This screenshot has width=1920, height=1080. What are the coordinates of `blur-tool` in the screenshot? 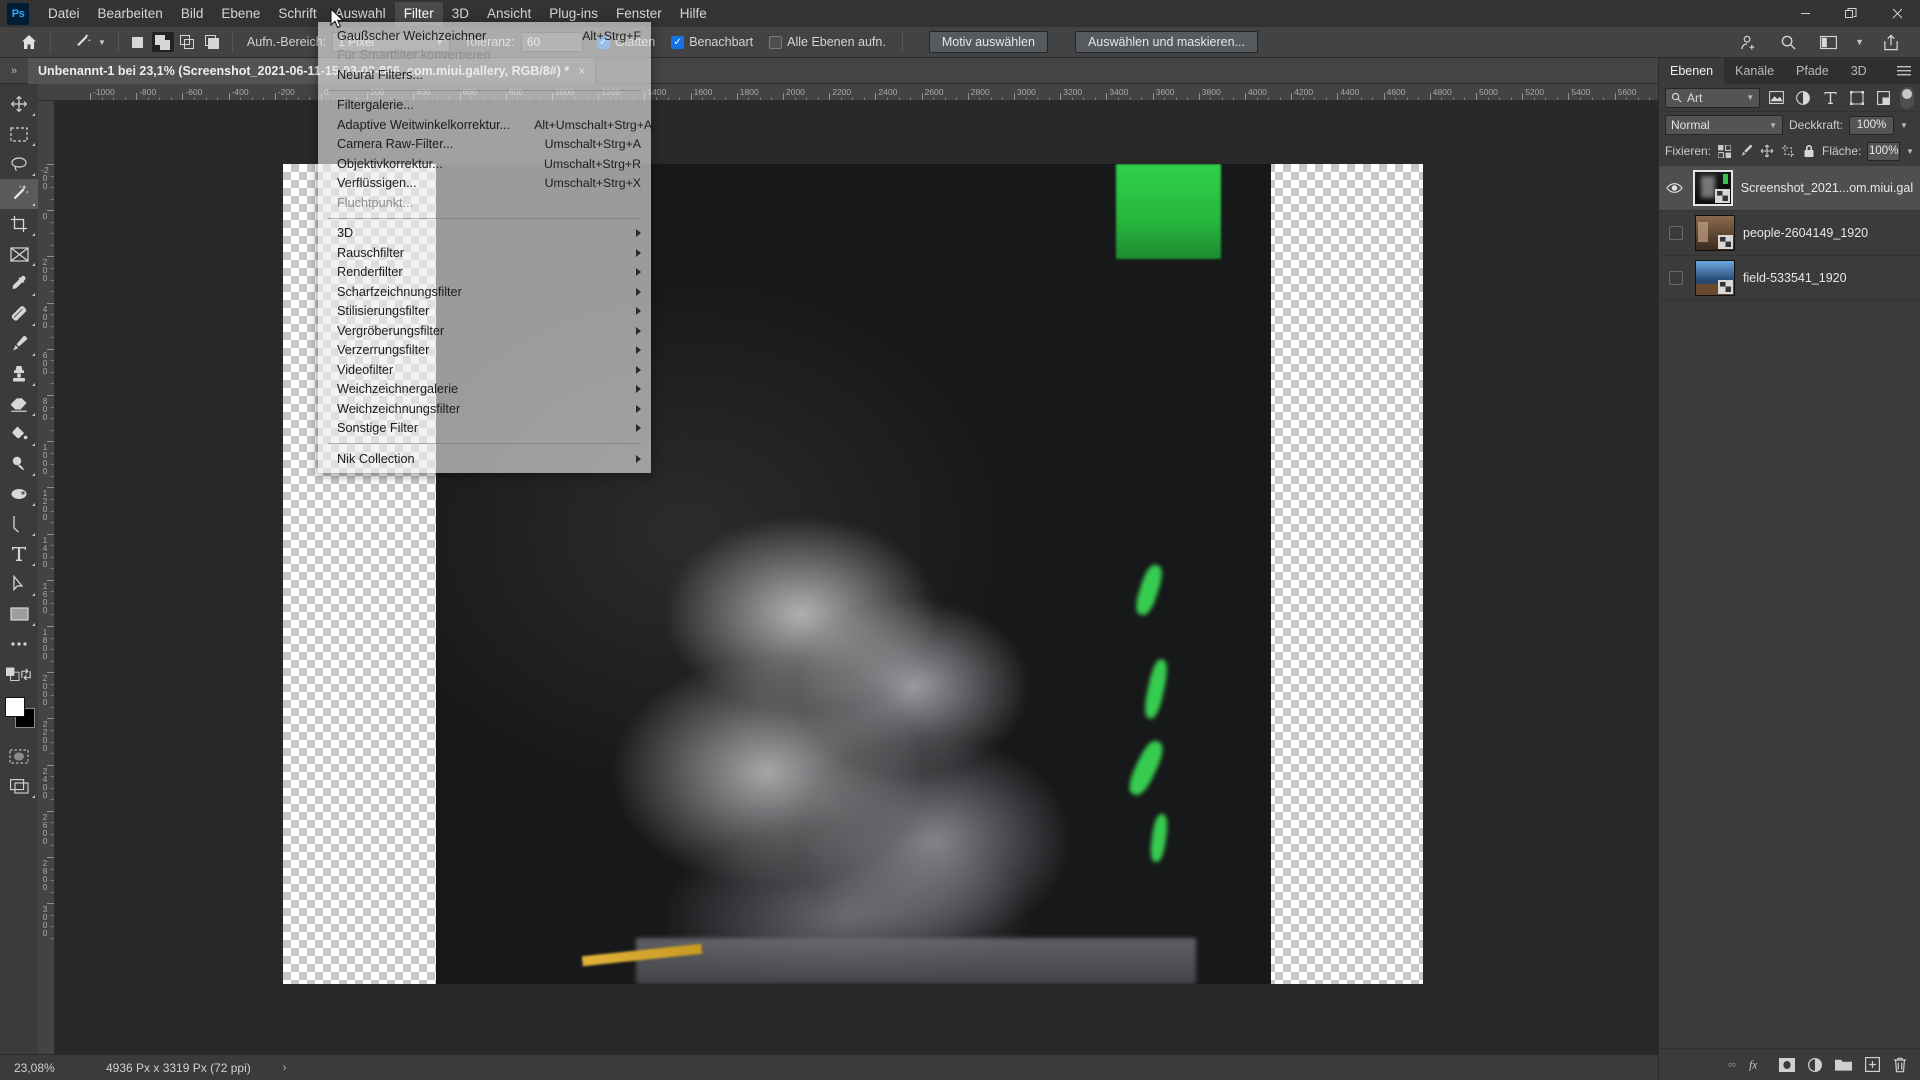 It's located at (19, 494).